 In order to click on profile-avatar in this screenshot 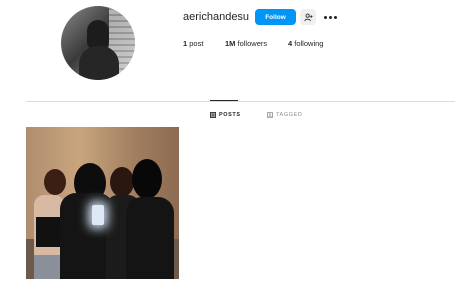, I will do `click(98, 43)`.